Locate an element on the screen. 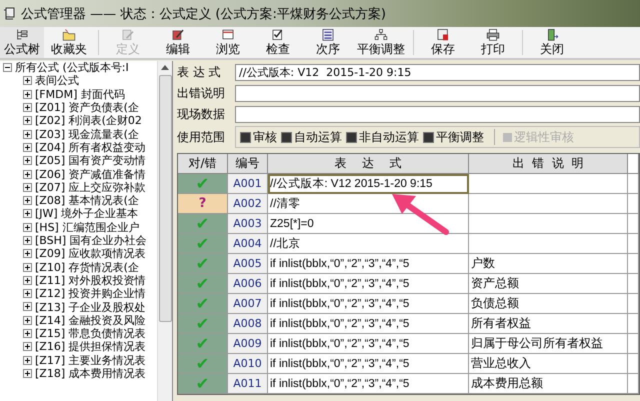 The width and height of the screenshot is (640, 401). toolbar-button: 次序 is located at coordinates (328, 42).